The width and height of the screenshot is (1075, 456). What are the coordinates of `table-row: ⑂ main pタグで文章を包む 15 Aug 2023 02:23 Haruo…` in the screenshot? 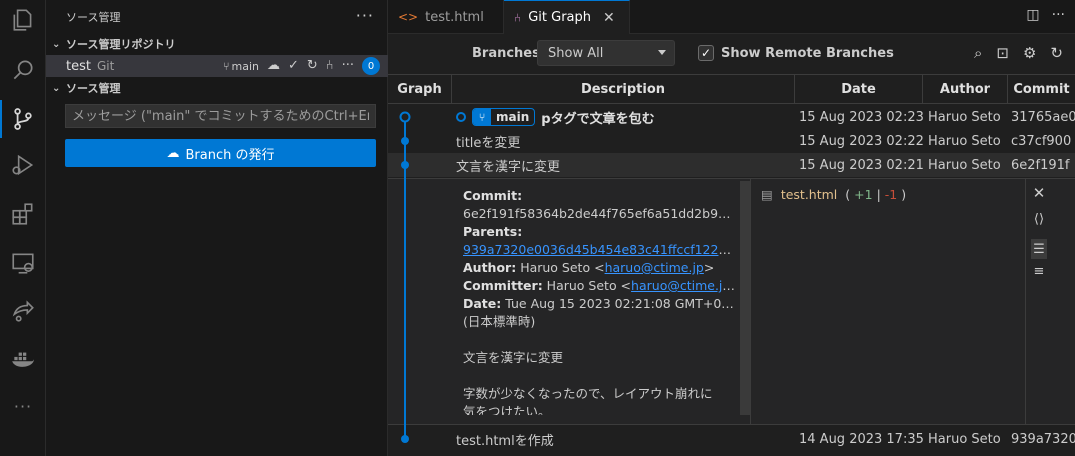 It's located at (731, 117).